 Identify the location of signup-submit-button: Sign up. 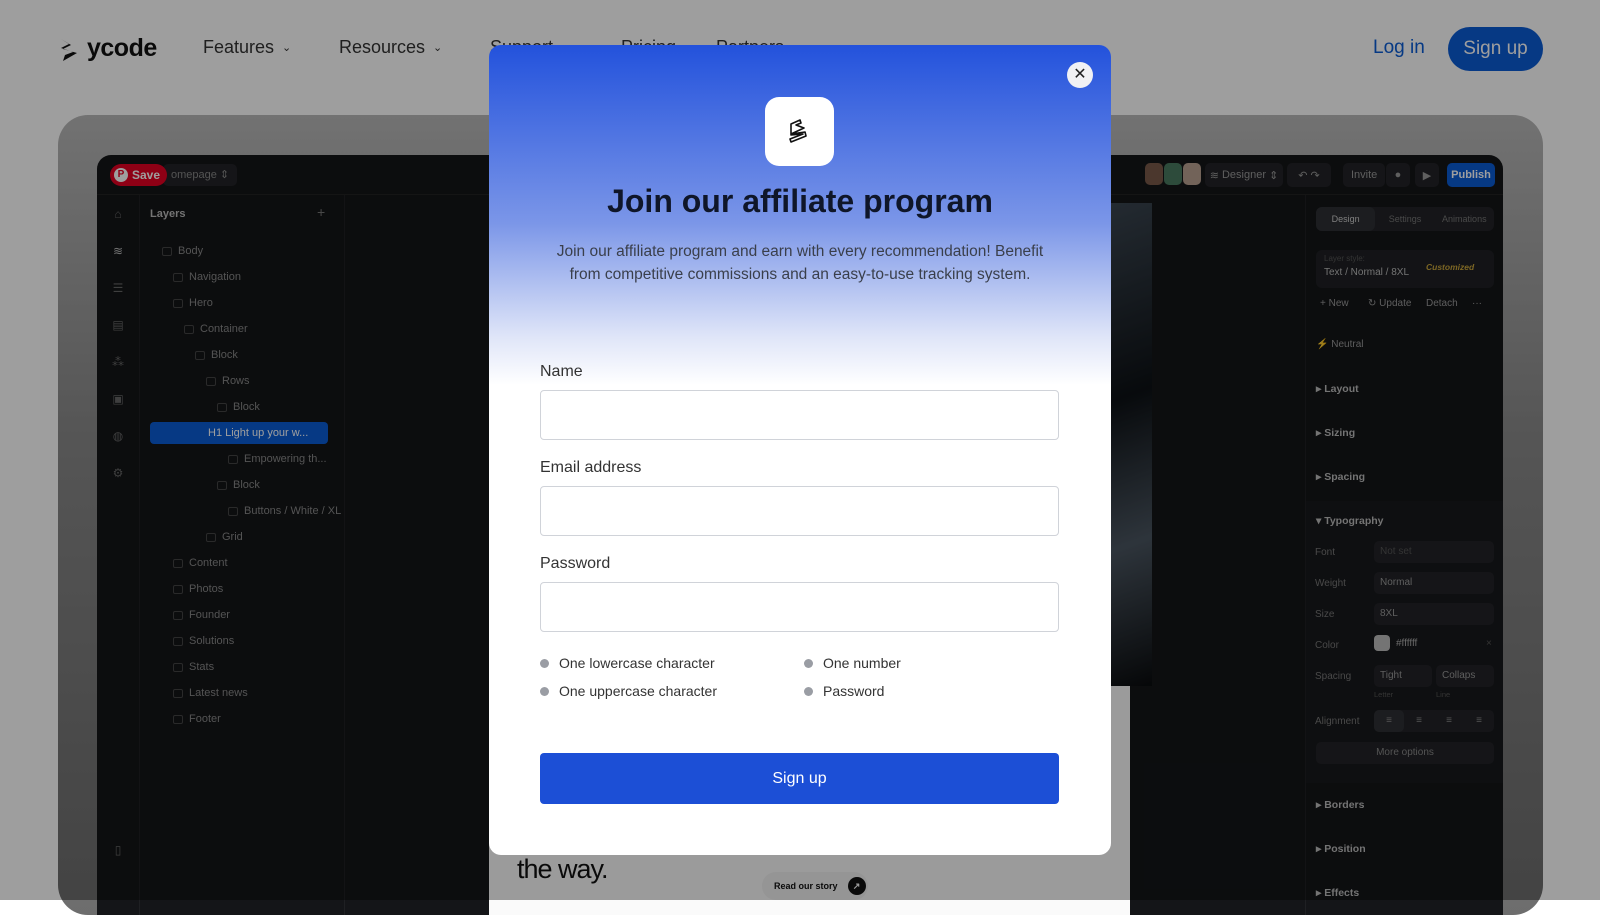
(799, 778).